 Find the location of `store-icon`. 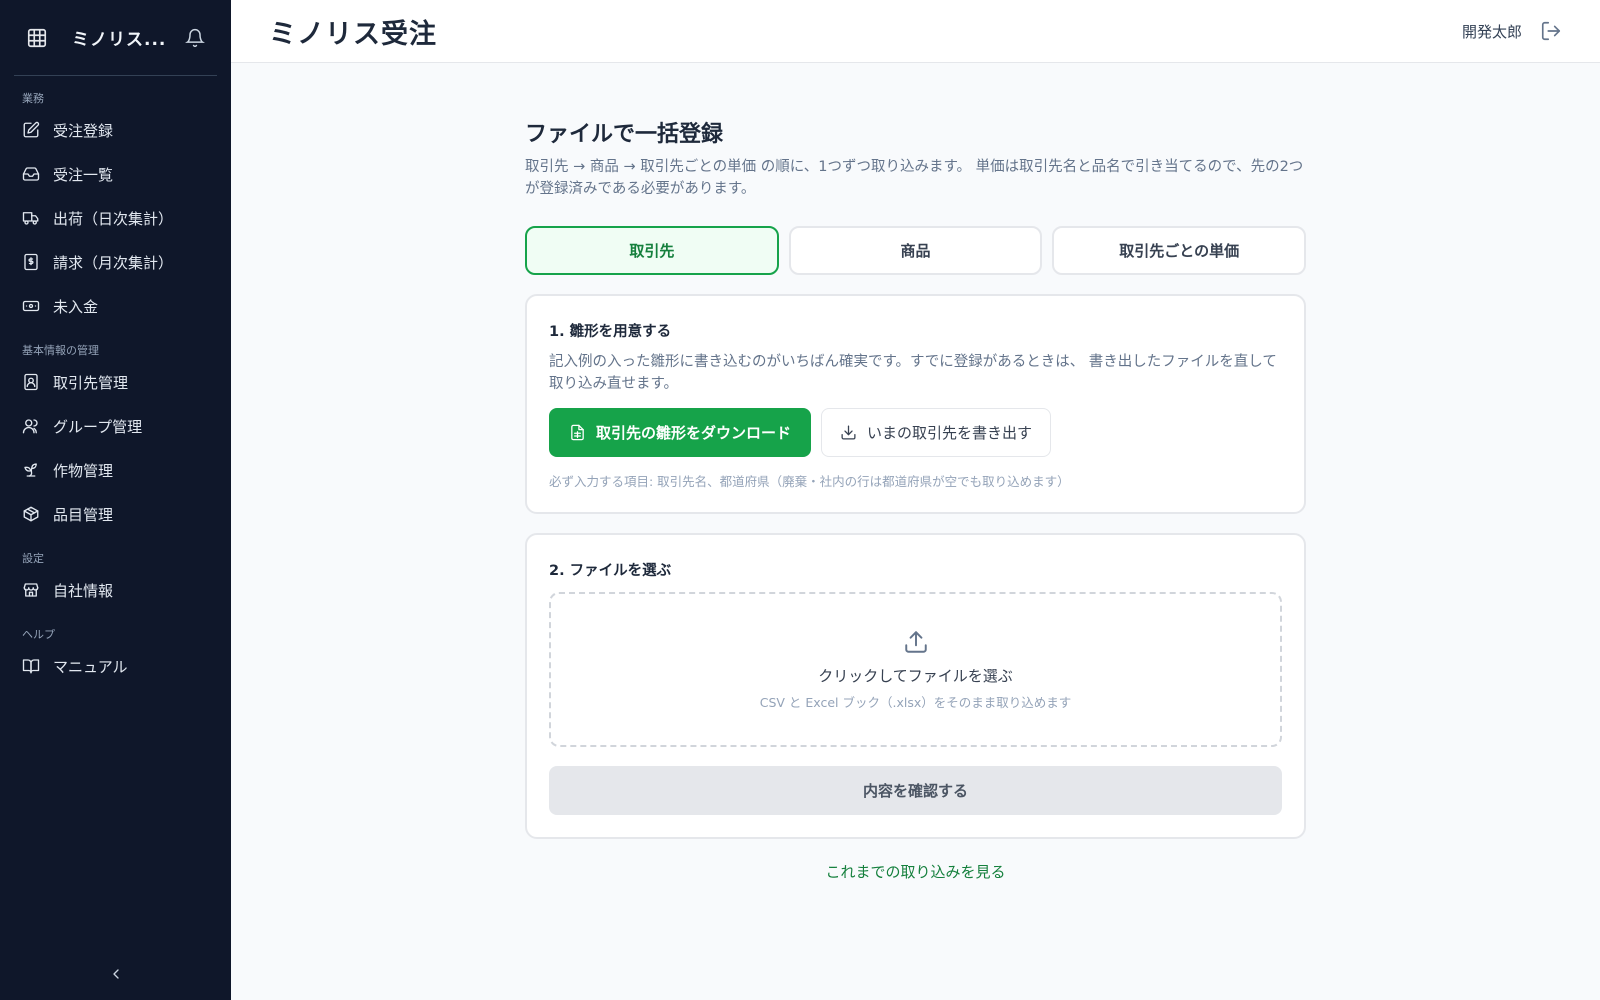

store-icon is located at coordinates (31, 590).